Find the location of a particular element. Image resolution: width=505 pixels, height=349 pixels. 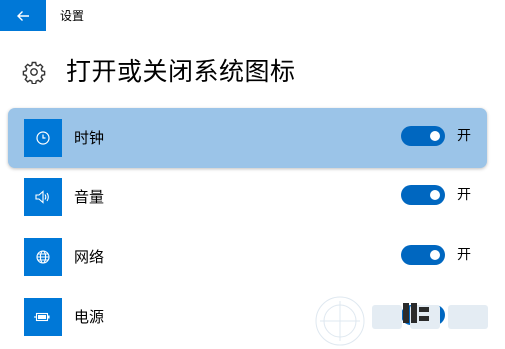

battery-icon is located at coordinates (42, 317).